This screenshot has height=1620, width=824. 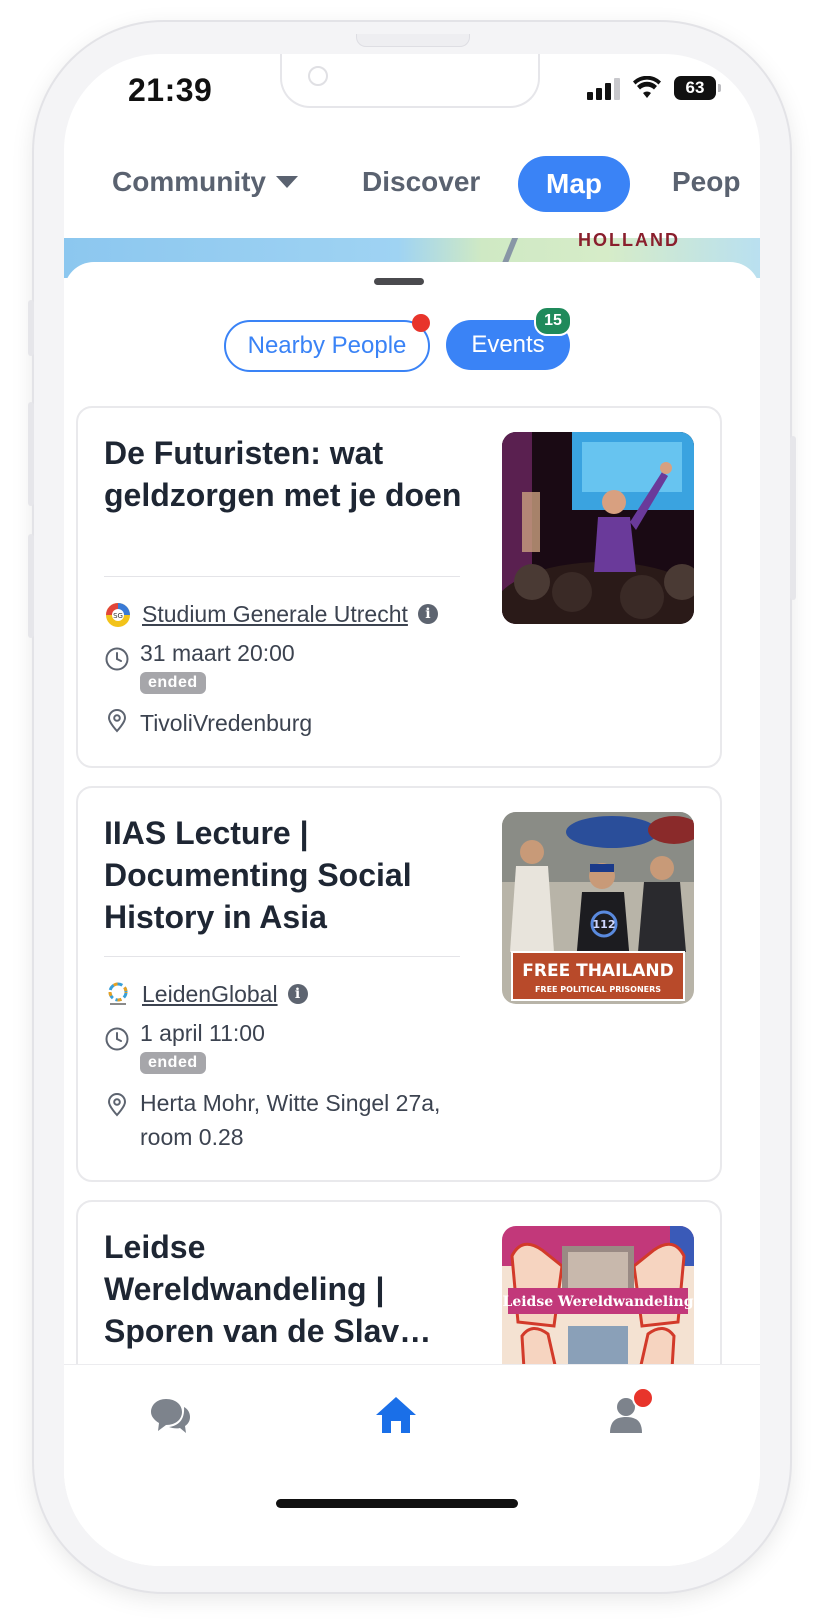 I want to click on thumbnail-banner-text: FREE THAILAND, so click(x=597, y=971).